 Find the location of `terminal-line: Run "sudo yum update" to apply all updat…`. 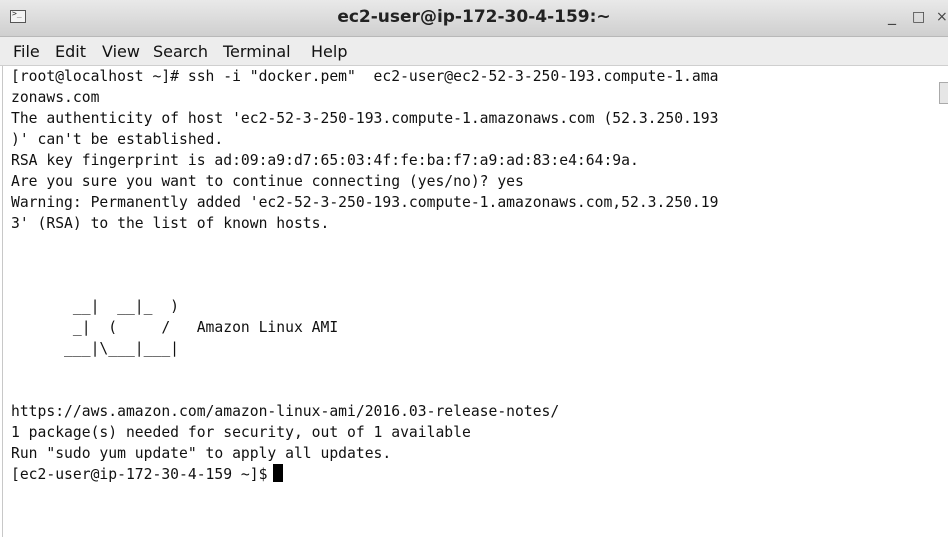

terminal-line: Run "sudo yum update" to apply all updat… is located at coordinates (201, 453).